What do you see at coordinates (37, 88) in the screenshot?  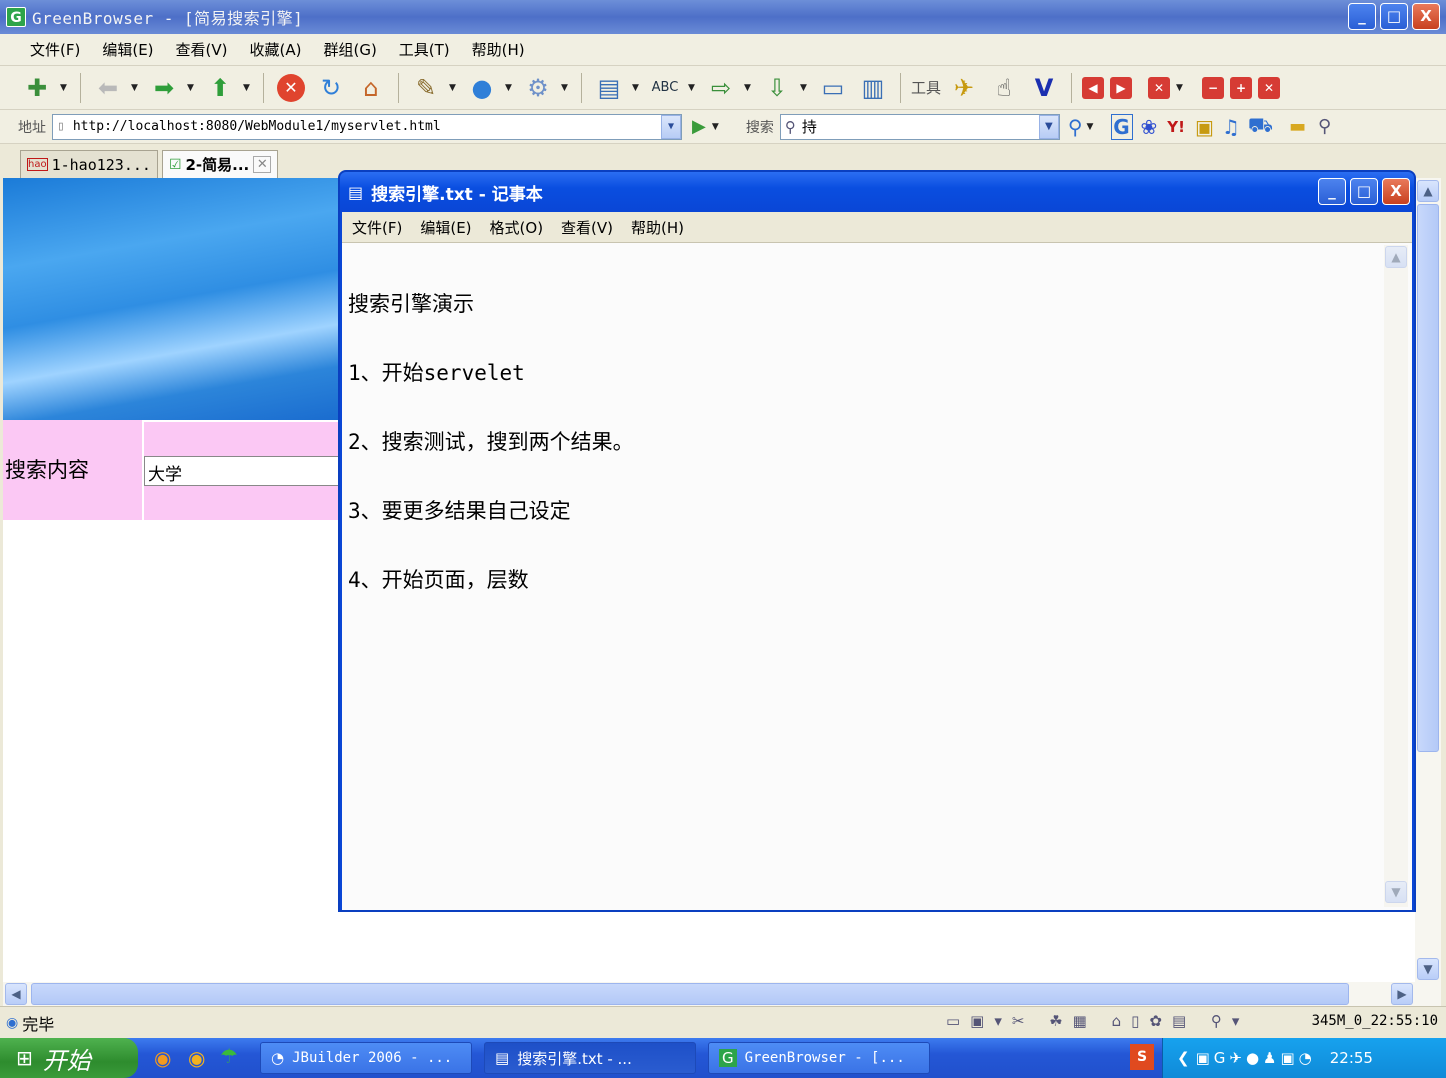 I see `new-tab-icon: ✚` at bounding box center [37, 88].